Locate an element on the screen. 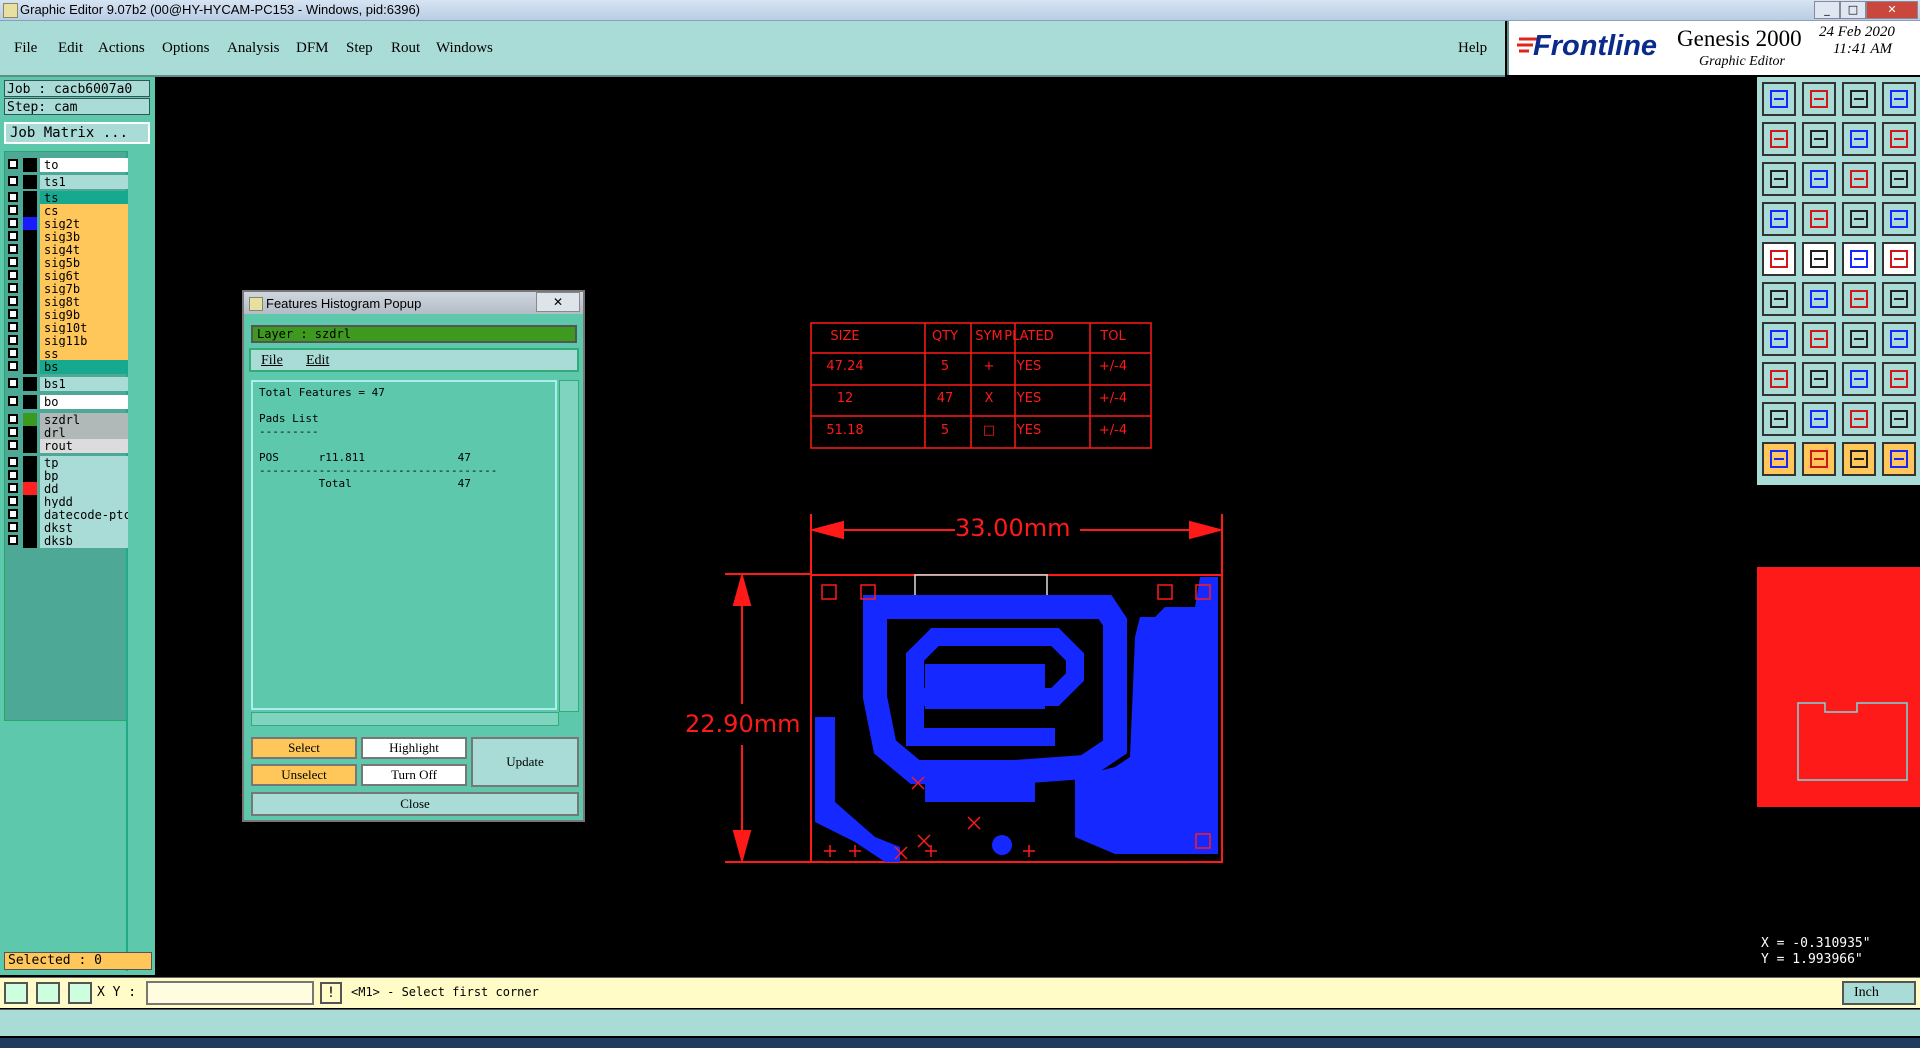 This screenshot has height=1048, width=1920. grid-view-icon is located at coordinates (1819, 219).